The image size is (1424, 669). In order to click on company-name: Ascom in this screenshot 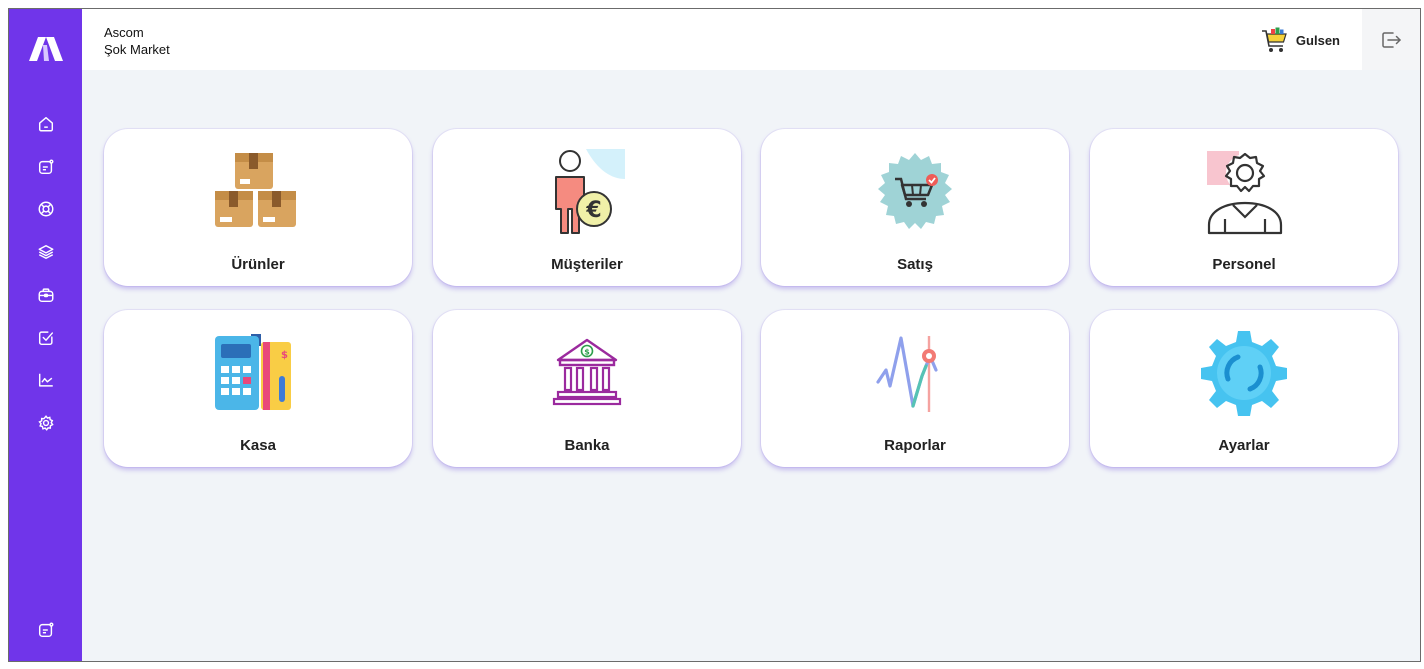, I will do `click(124, 32)`.